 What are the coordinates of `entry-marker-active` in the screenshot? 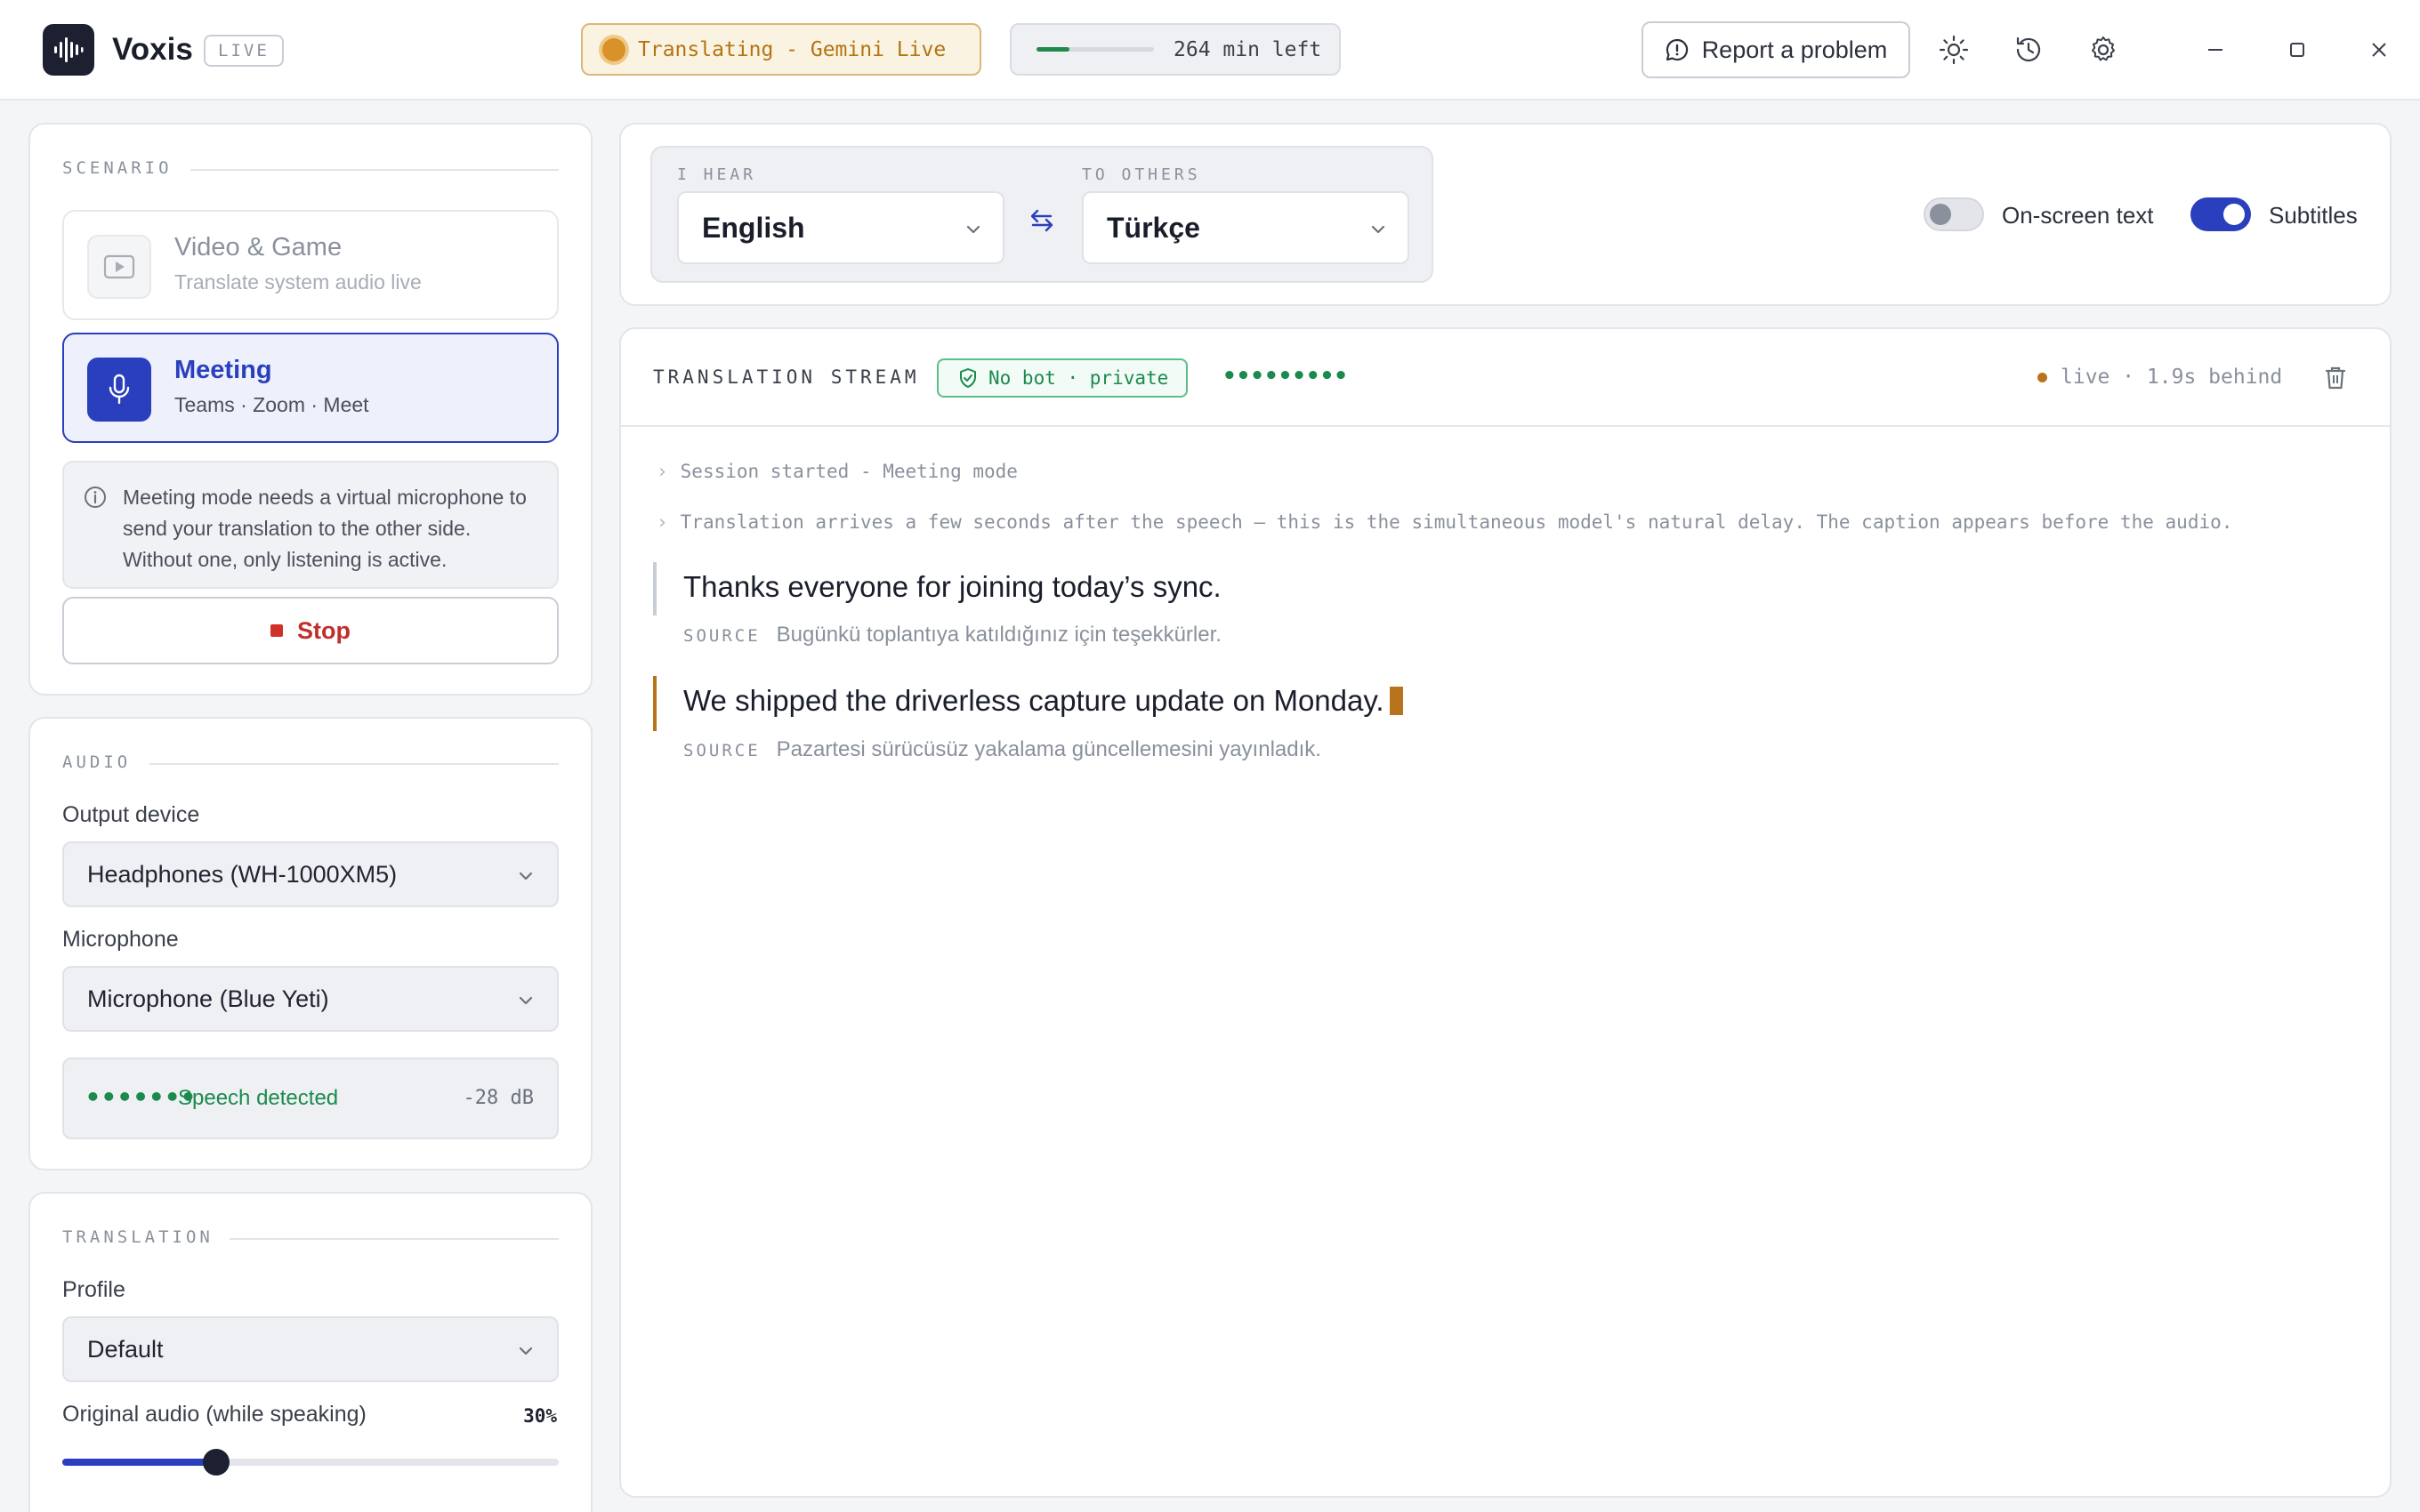 It's located at (655, 703).